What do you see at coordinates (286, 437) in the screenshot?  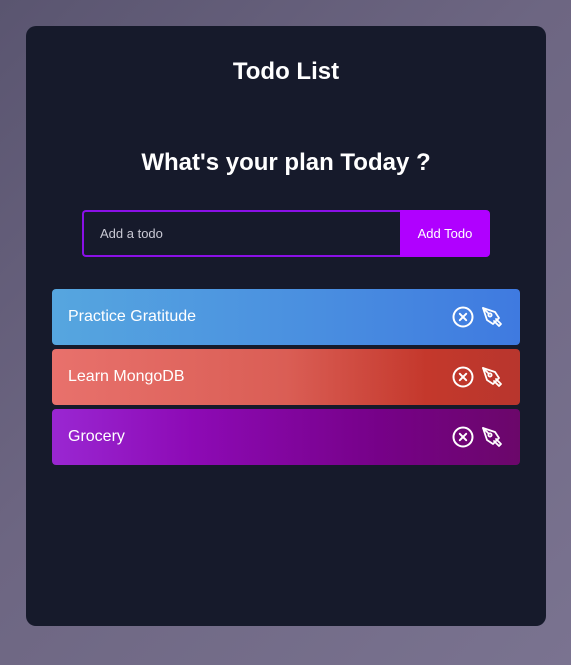 I see `todo-item: Grocery` at bounding box center [286, 437].